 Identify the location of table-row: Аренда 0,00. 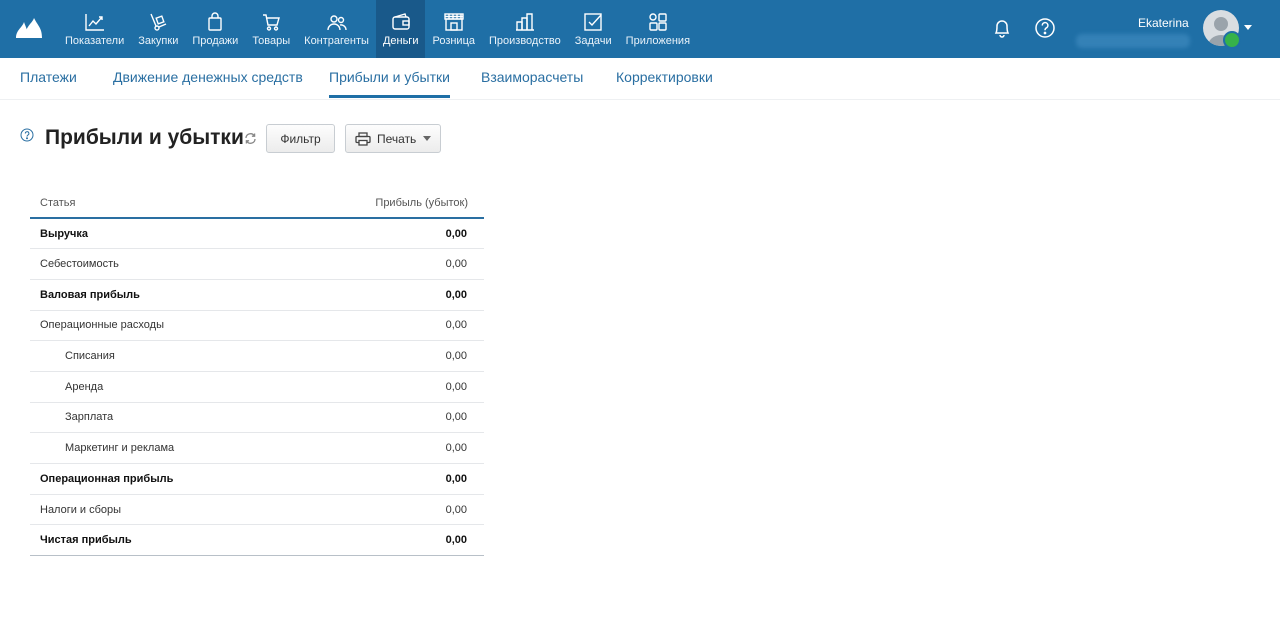
(257, 387).